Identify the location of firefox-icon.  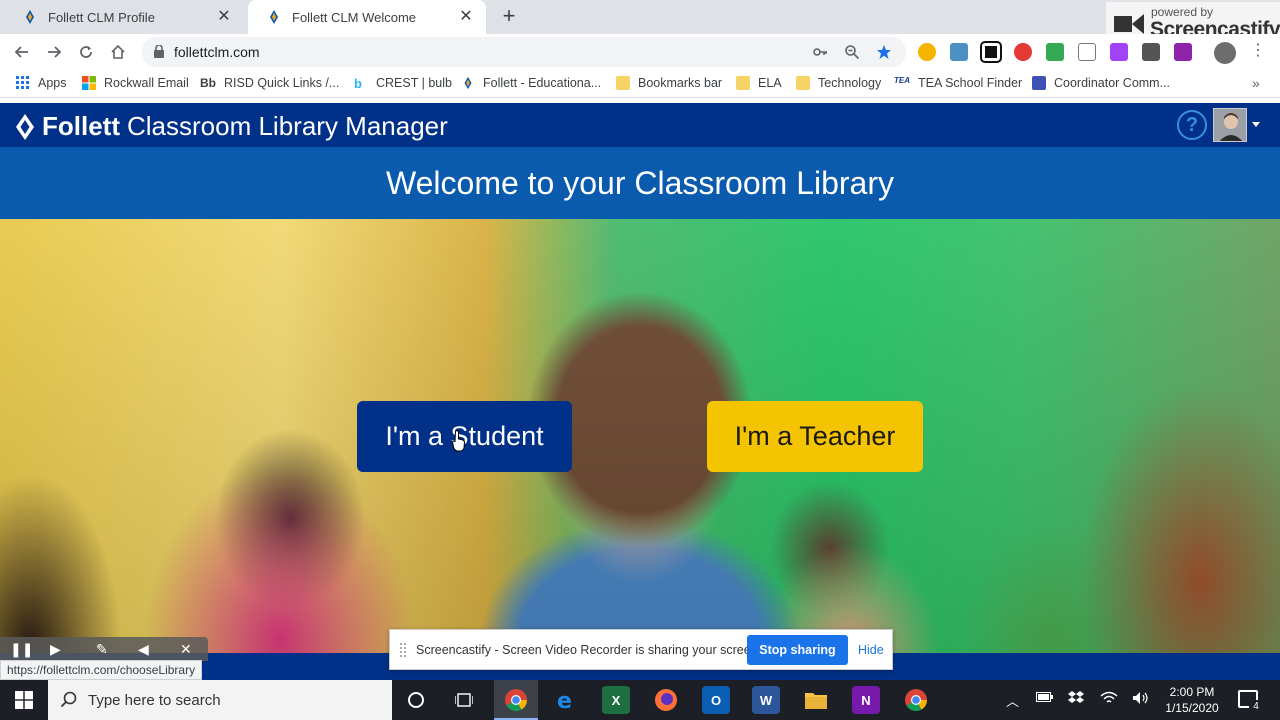
(666, 700).